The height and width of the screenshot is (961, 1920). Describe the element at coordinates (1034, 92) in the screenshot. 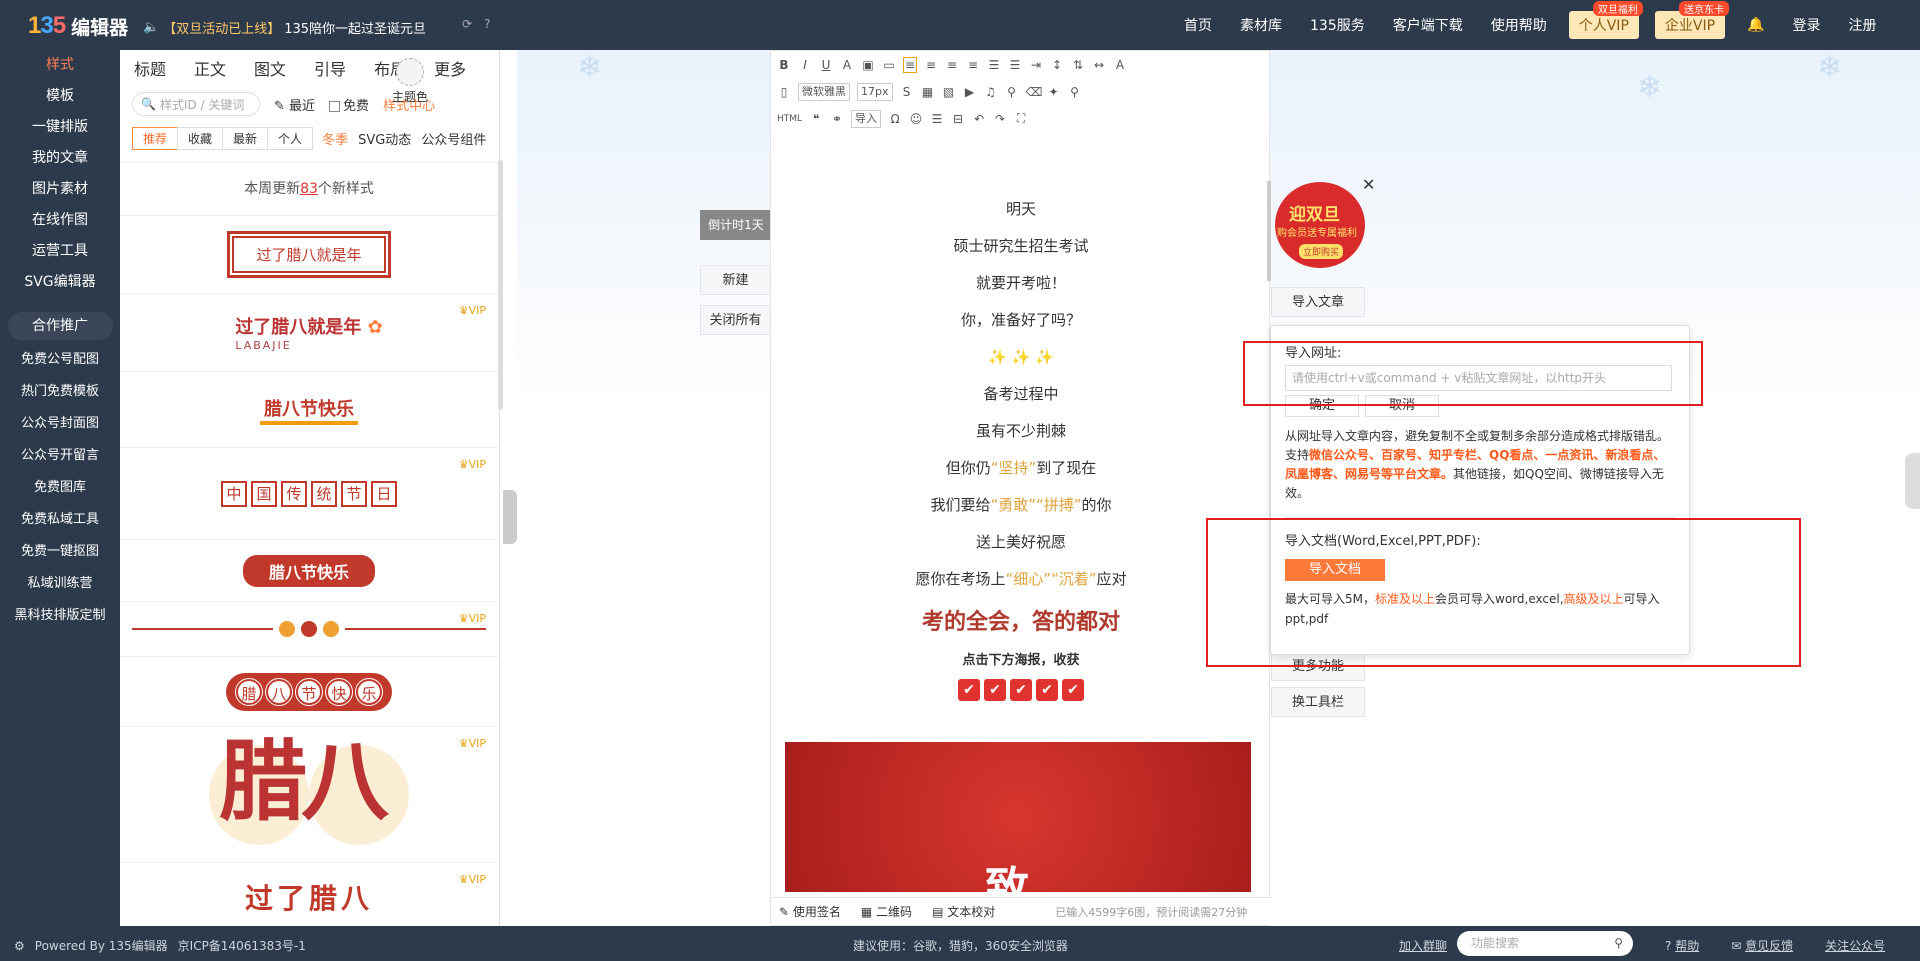

I see `clear-icon: ⌫` at that location.